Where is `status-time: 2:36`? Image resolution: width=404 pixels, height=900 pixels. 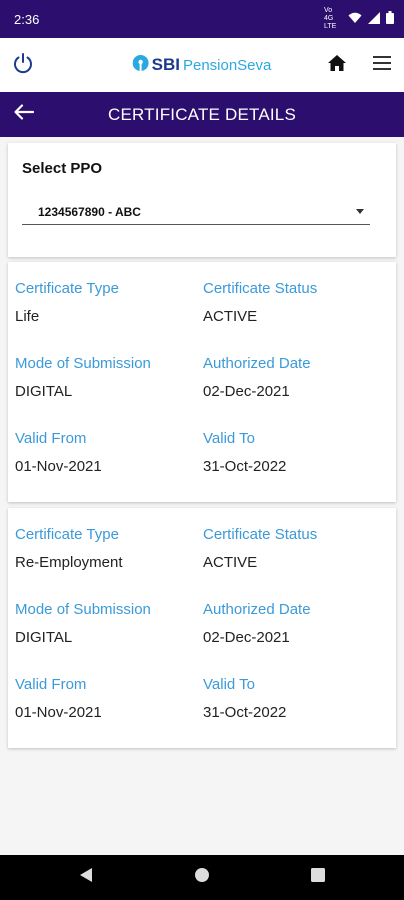
status-time: 2:36 is located at coordinates (27, 19).